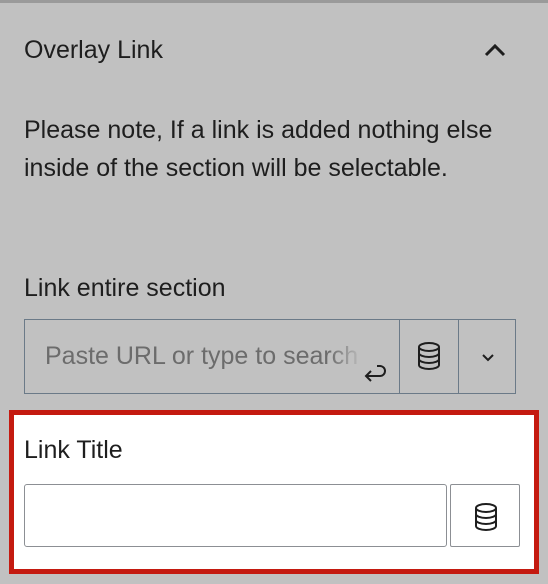  What do you see at coordinates (274, 1) in the screenshot?
I see `top-divider` at bounding box center [274, 1].